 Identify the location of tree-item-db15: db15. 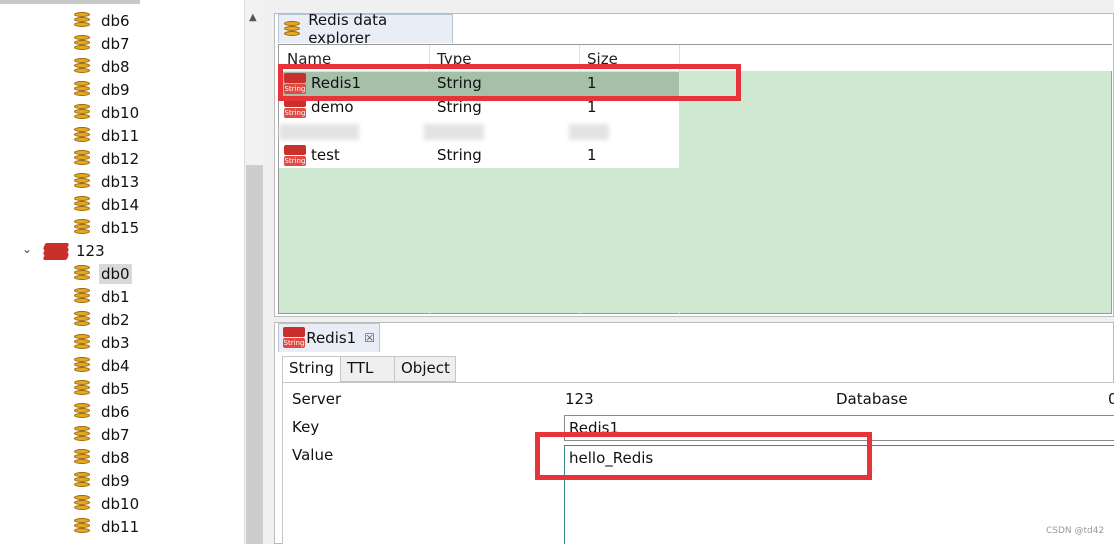
(107, 228).